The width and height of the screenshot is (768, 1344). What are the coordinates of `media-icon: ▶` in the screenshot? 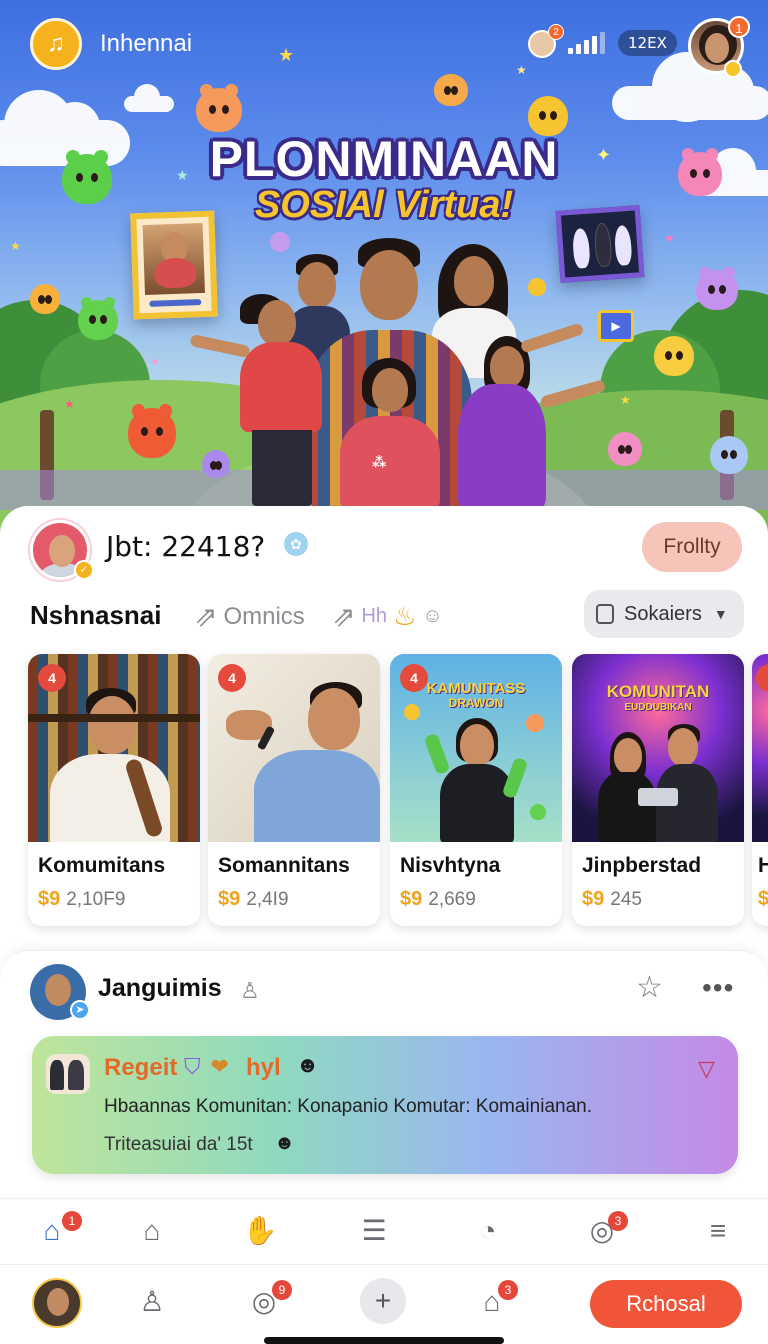 It's located at (616, 326).